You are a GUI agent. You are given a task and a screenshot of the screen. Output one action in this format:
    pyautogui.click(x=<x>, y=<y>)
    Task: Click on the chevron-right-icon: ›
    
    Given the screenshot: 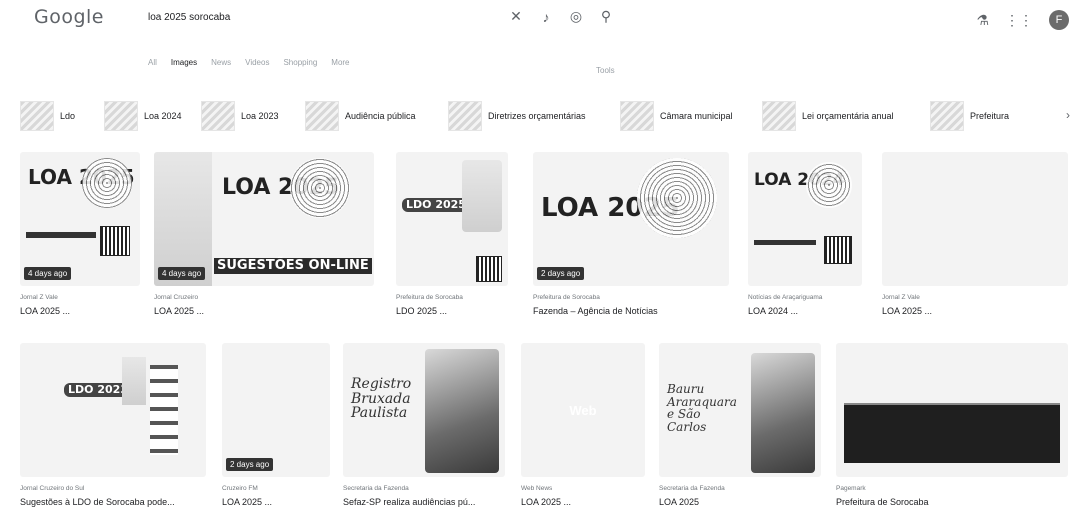 What is the action you would take?
    pyautogui.click(x=1068, y=115)
    